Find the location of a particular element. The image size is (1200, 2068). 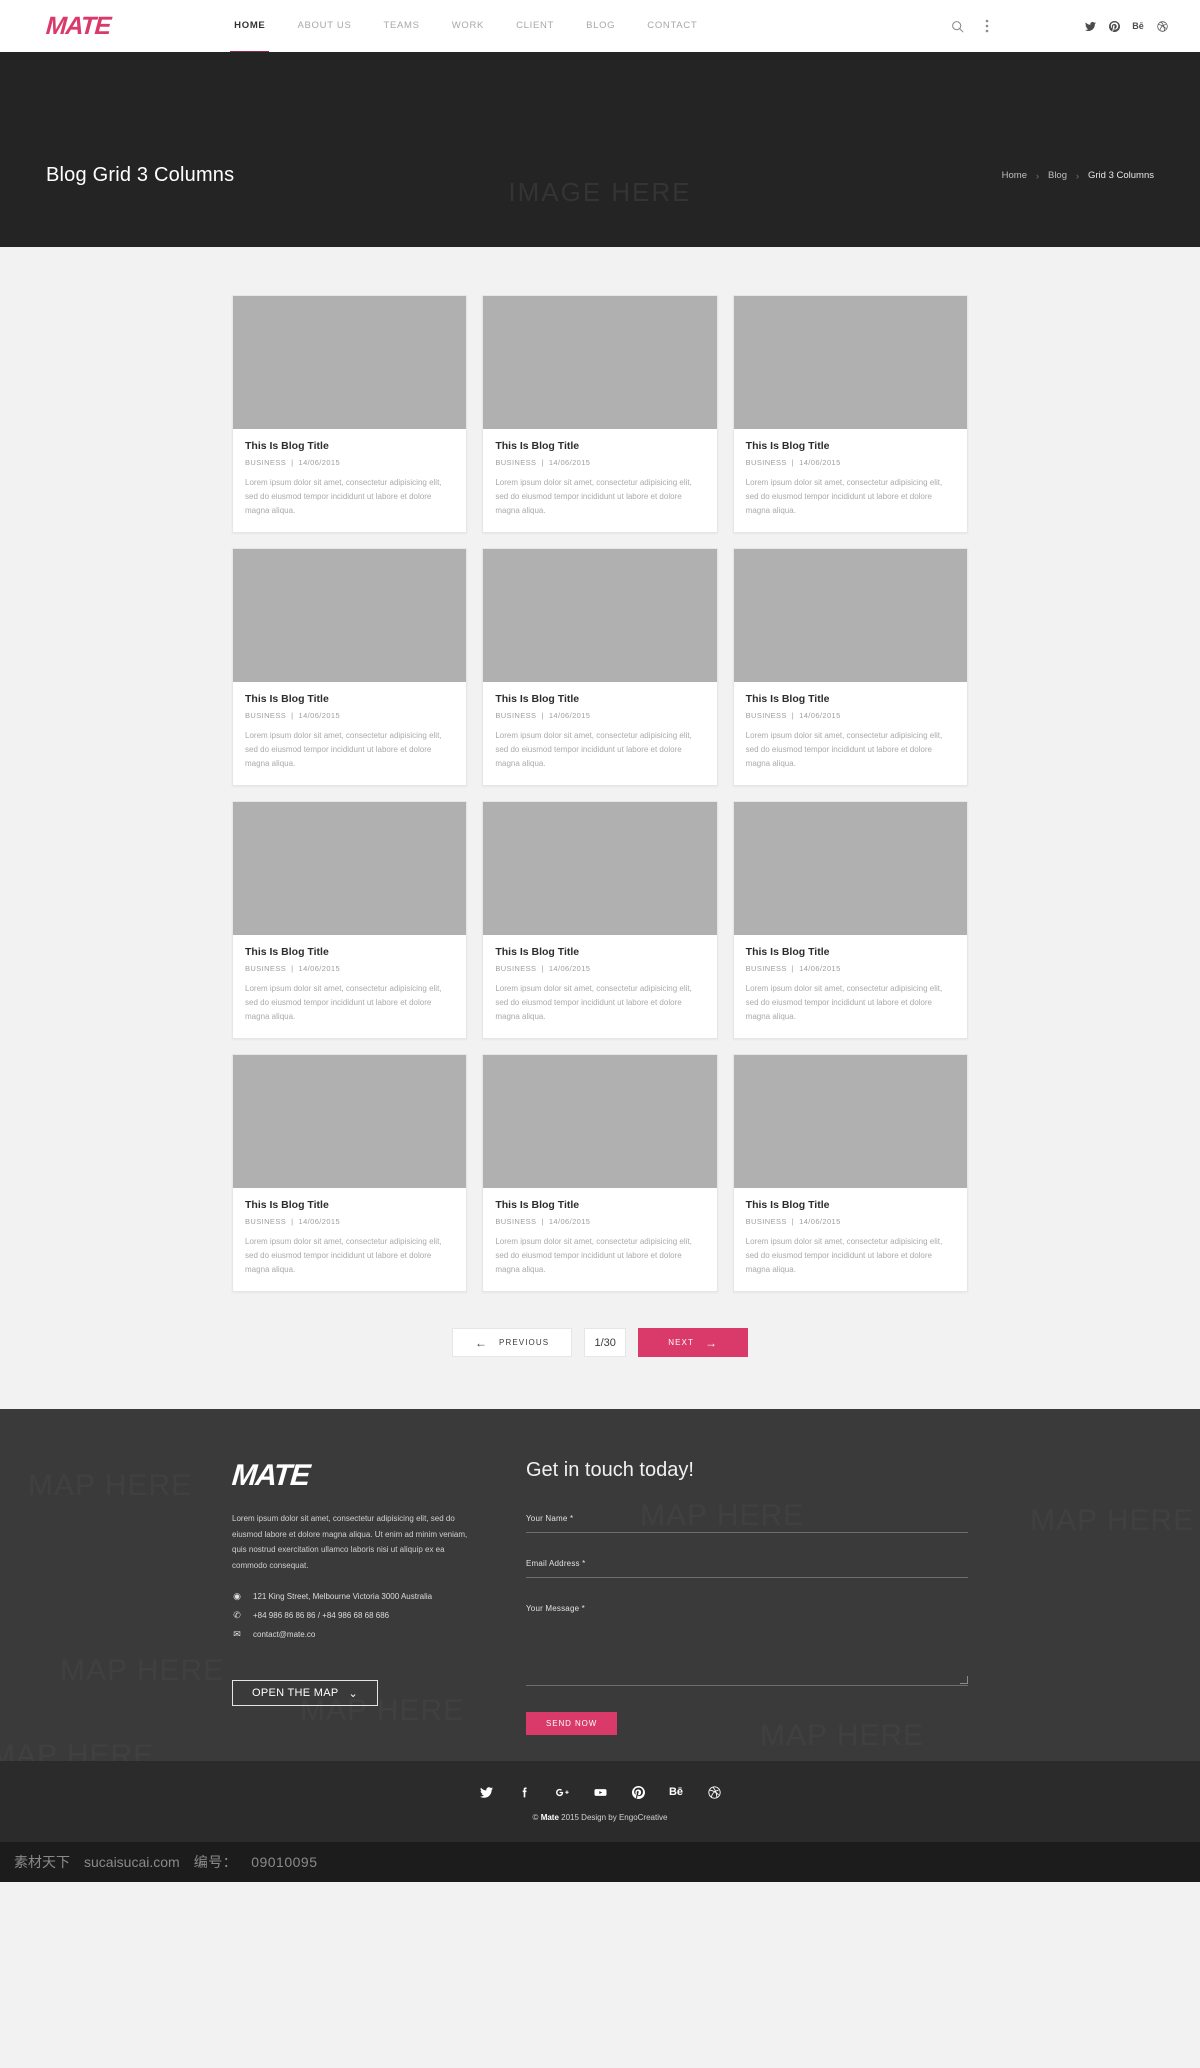

page-counter: 1/30 is located at coordinates (605, 1342).